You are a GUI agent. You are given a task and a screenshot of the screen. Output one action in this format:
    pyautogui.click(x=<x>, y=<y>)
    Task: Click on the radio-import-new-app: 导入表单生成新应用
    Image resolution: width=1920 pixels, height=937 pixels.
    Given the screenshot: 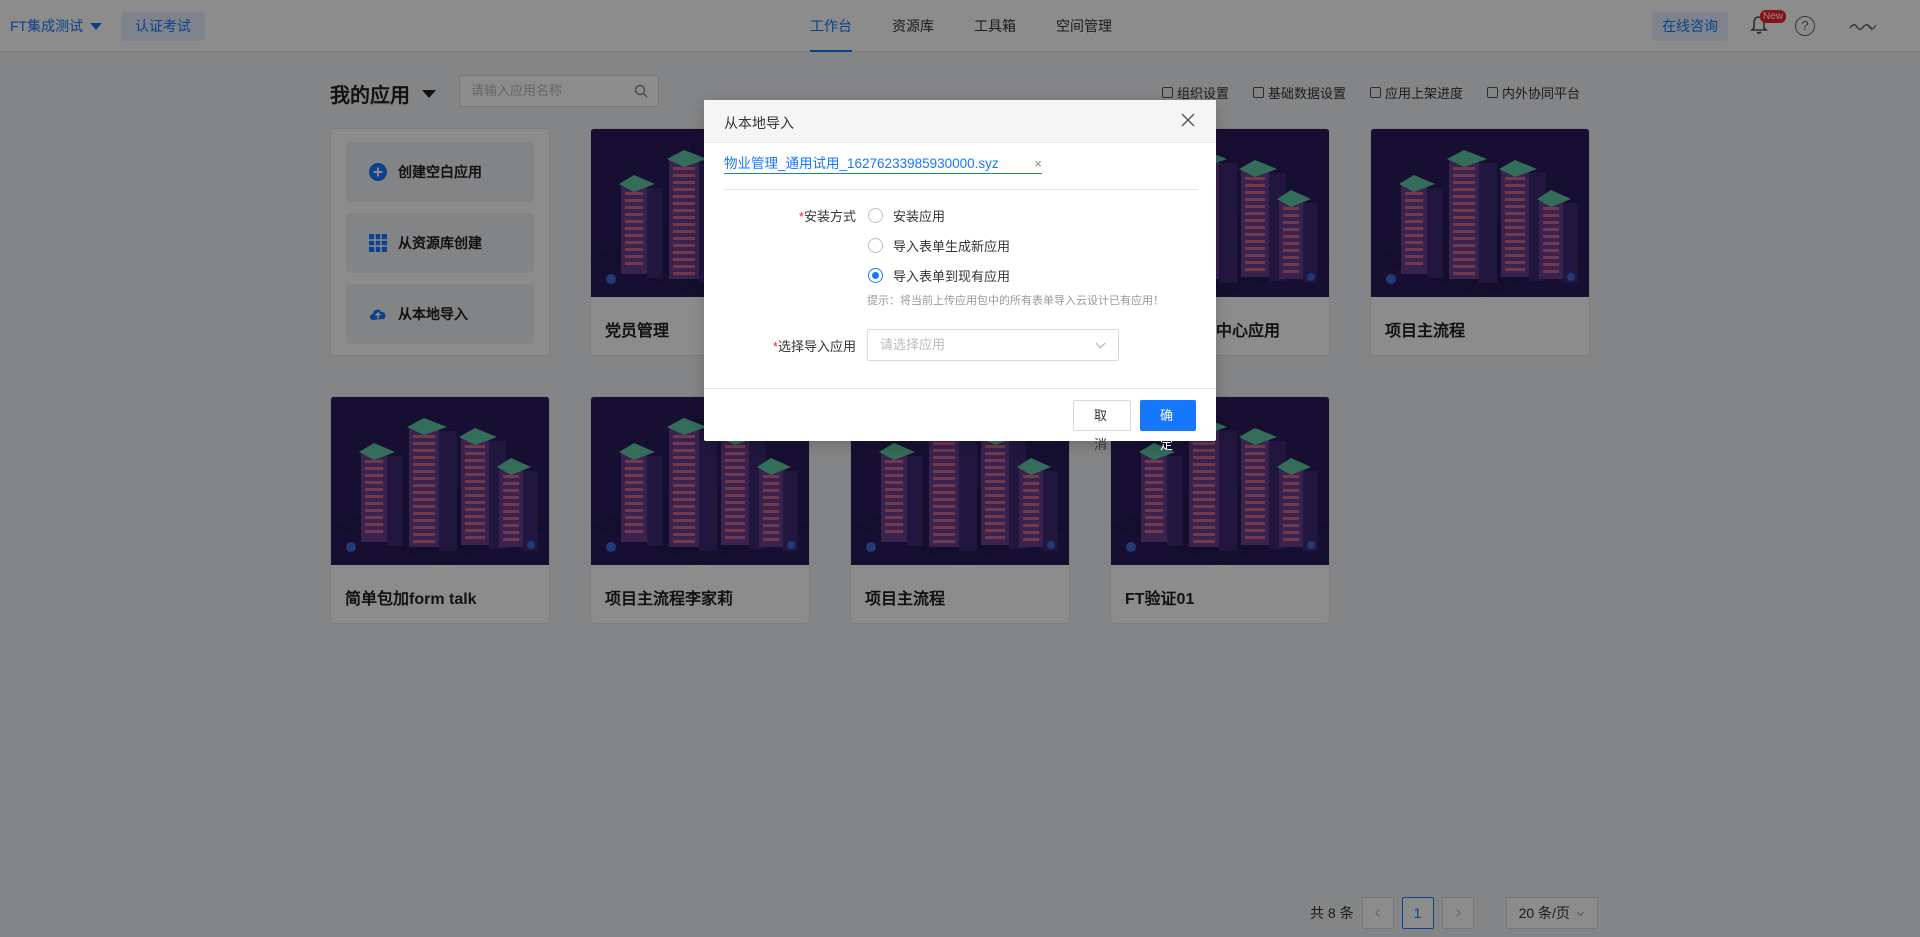 What is the action you would take?
    pyautogui.click(x=939, y=245)
    